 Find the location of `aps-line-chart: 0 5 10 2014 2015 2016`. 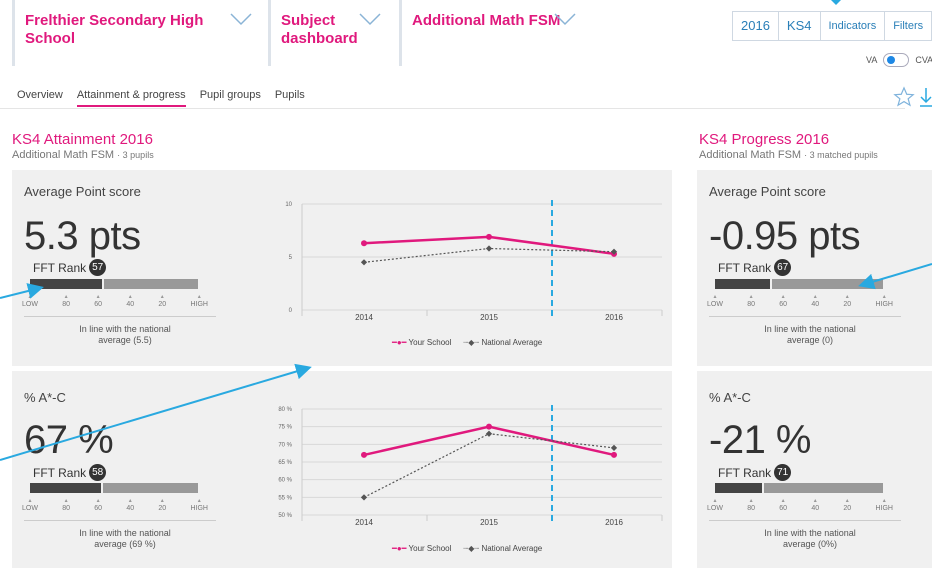

aps-line-chart: 0 5 10 2014 2015 2016 is located at coordinates (474, 261).